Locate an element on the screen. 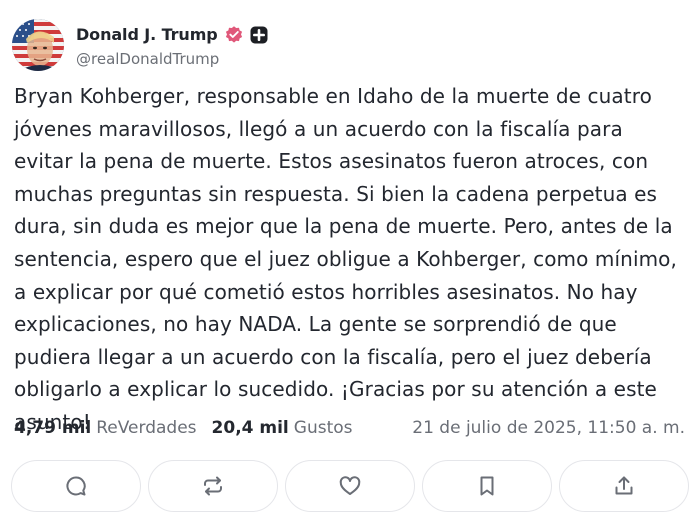  action-bar is located at coordinates (350, 486).